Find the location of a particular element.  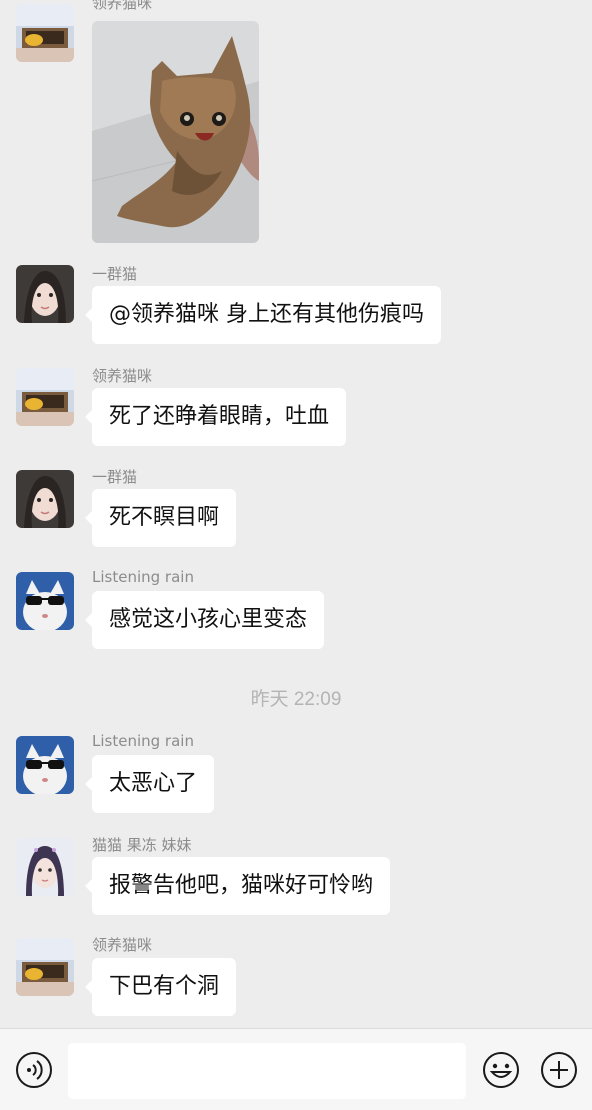

input-toolbar is located at coordinates (296, 1069).